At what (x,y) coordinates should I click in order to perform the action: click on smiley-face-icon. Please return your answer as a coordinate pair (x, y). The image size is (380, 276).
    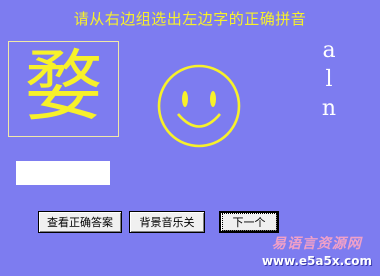
    Looking at the image, I should click on (199, 106).